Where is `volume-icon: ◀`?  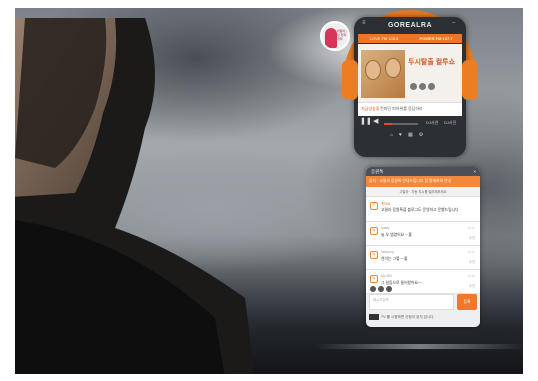 volume-icon: ◀ is located at coordinates (375, 121).